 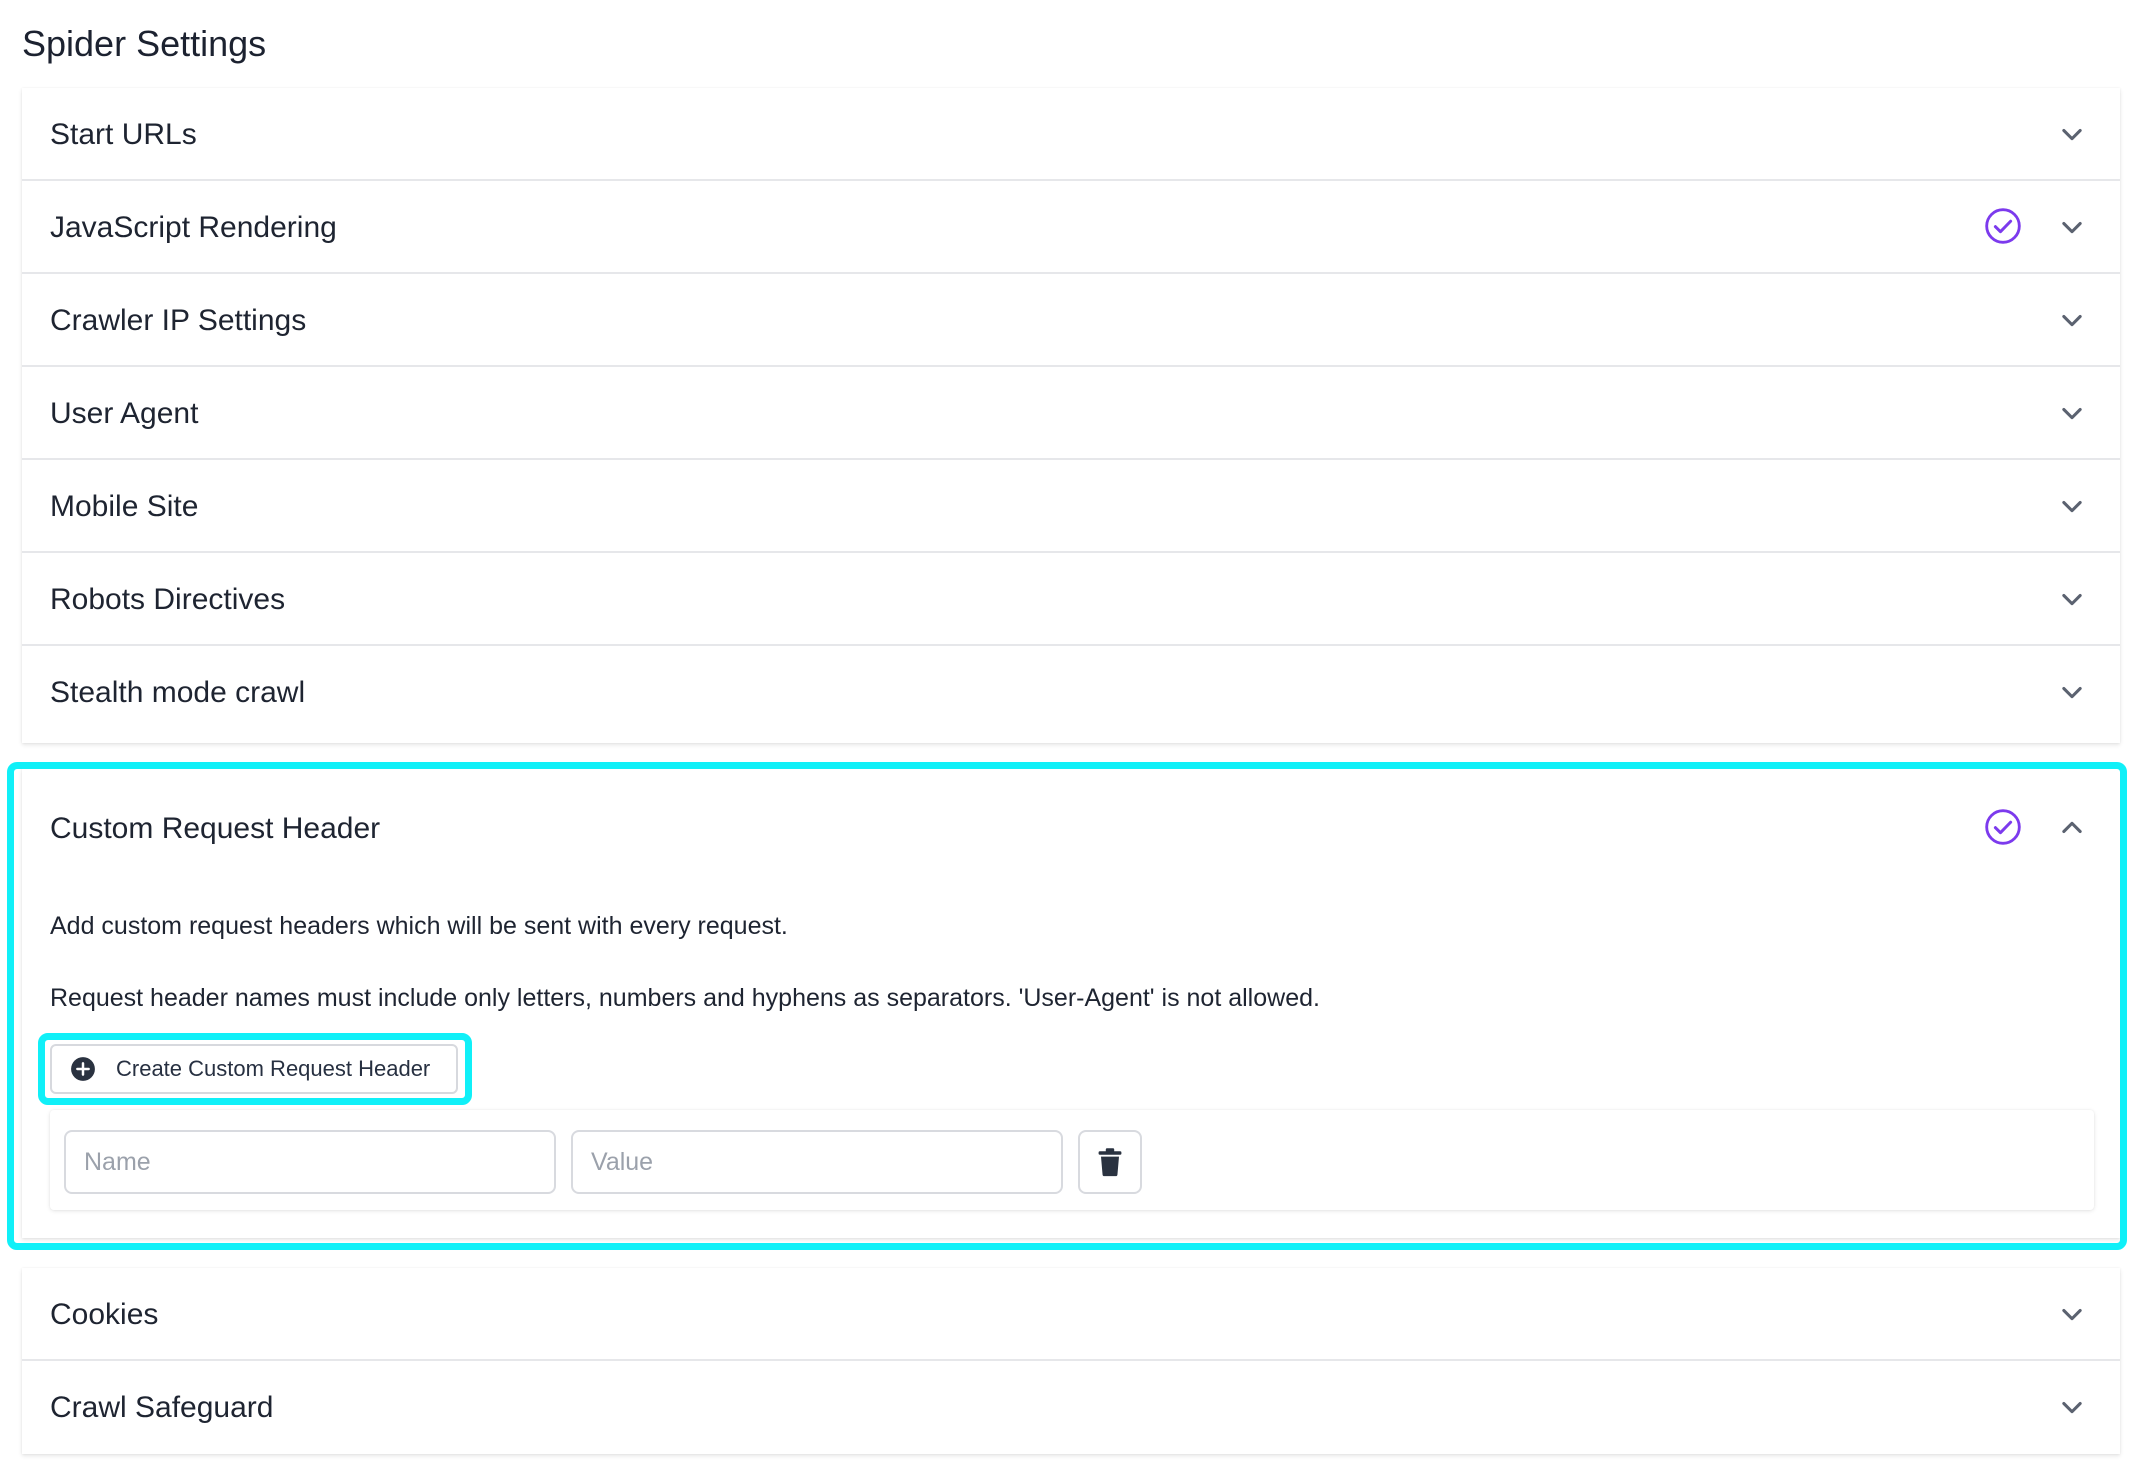 What do you see at coordinates (273, 1068) in the screenshot?
I see `create-button-label: Create Custom Request Header` at bounding box center [273, 1068].